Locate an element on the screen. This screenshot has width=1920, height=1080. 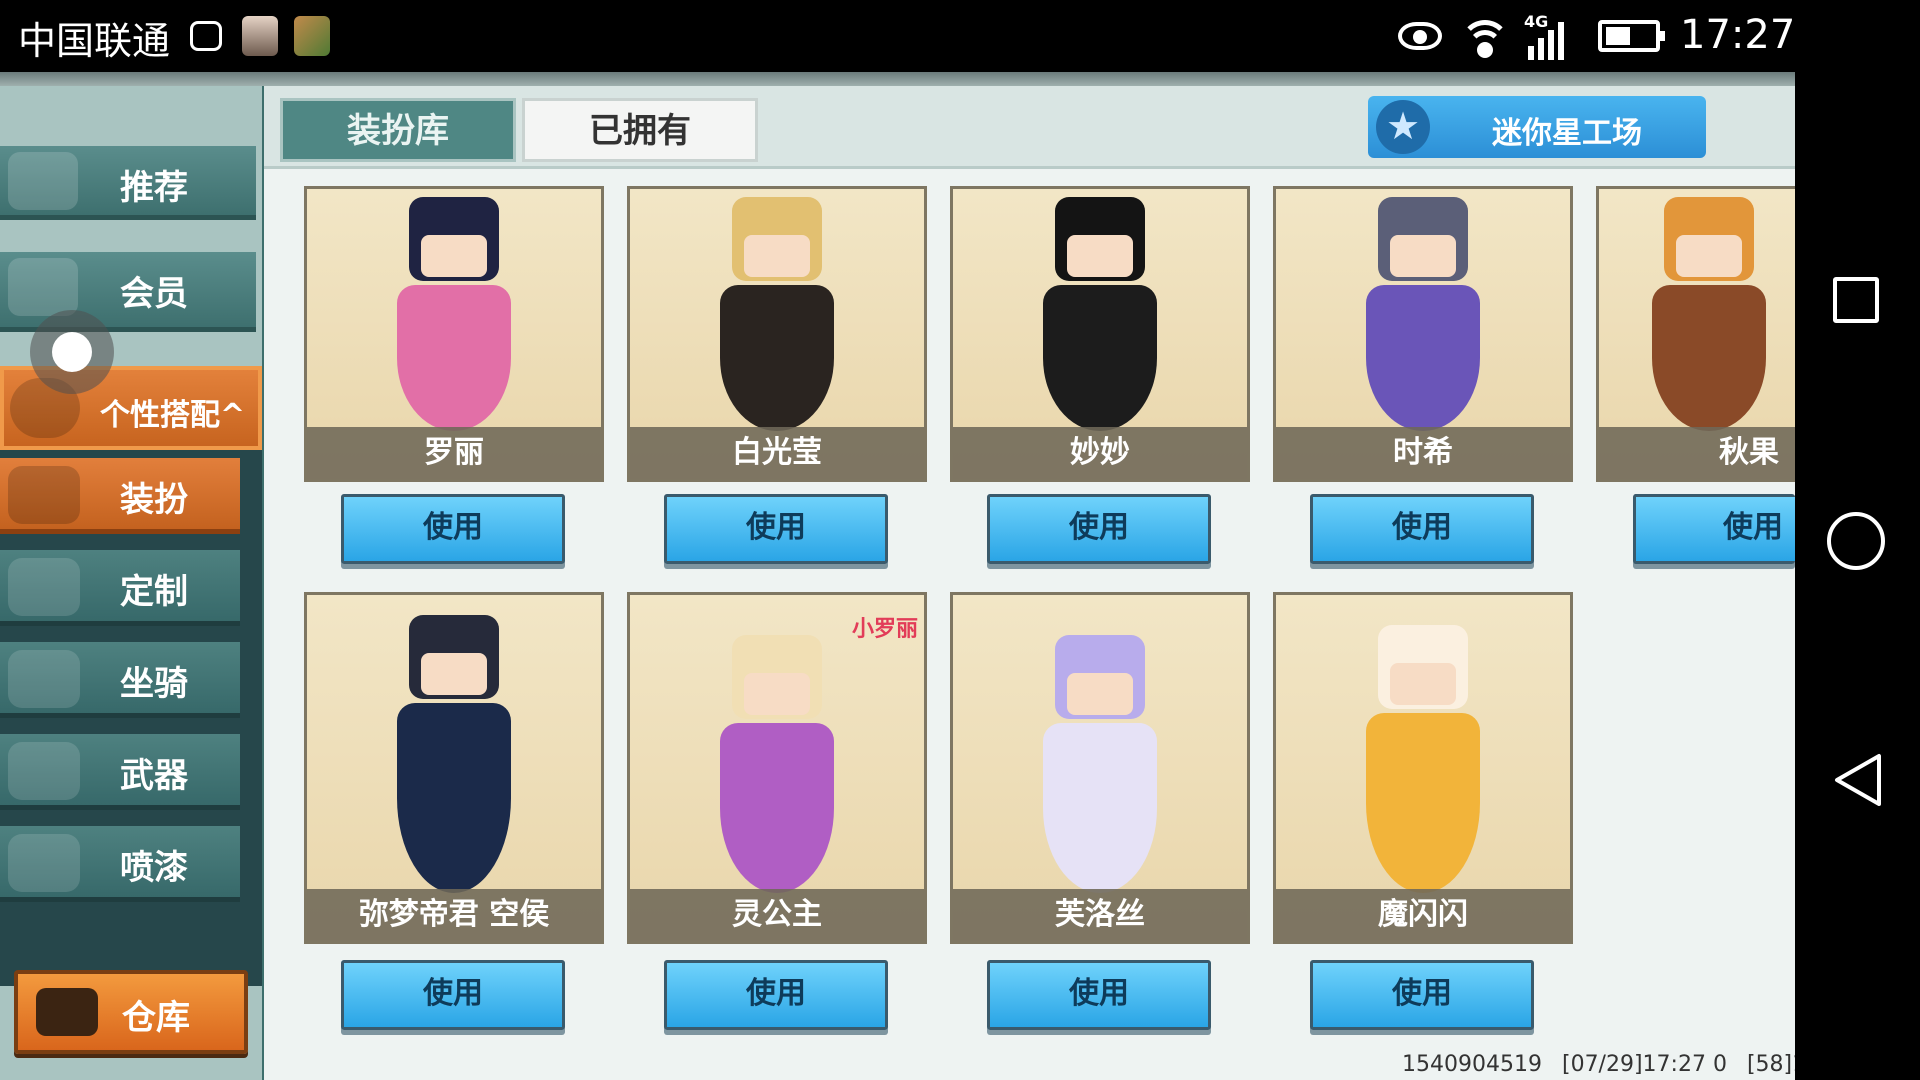
eye-icon is located at coordinates (1420, 36).